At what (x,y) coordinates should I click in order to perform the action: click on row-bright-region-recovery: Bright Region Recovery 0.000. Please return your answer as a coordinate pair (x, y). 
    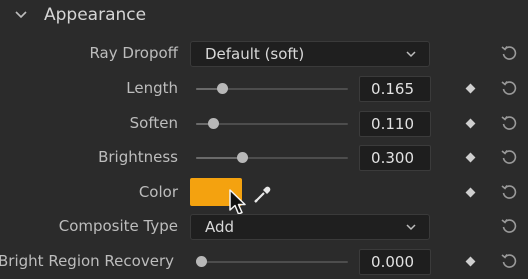
    Looking at the image, I should click on (264, 262).